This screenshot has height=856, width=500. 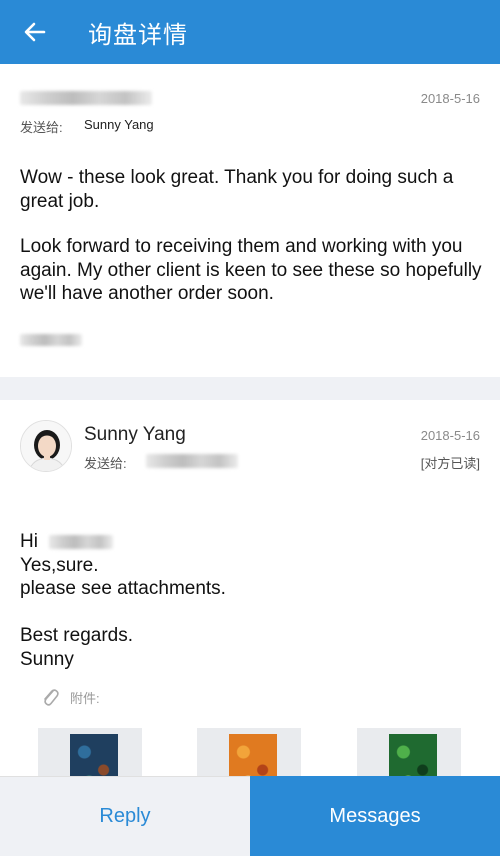 What do you see at coordinates (252, 542) in the screenshot?
I see `greeting-line: Hi` at bounding box center [252, 542].